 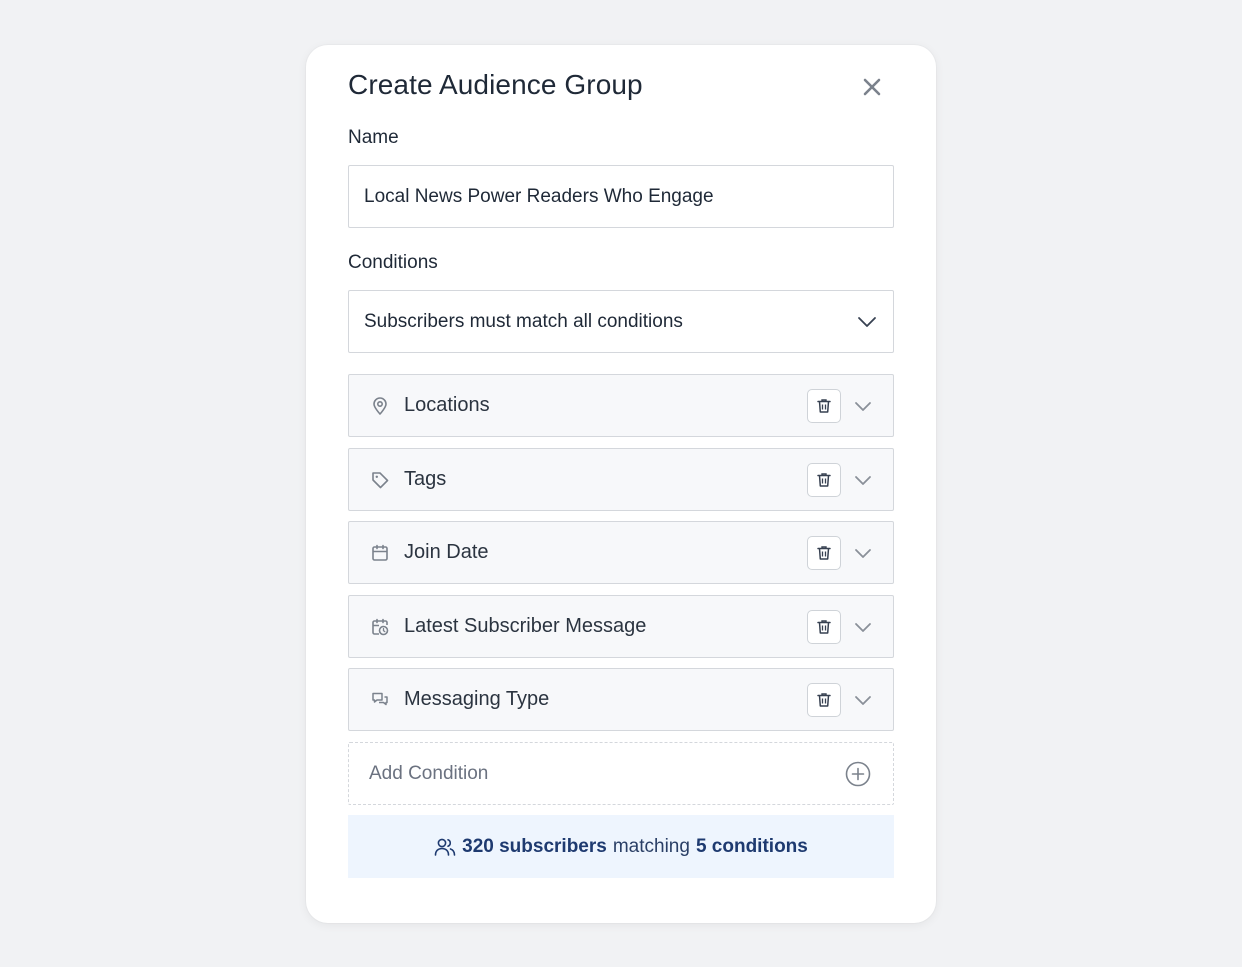 I want to click on chat-bubbles-icon, so click(x=380, y=700).